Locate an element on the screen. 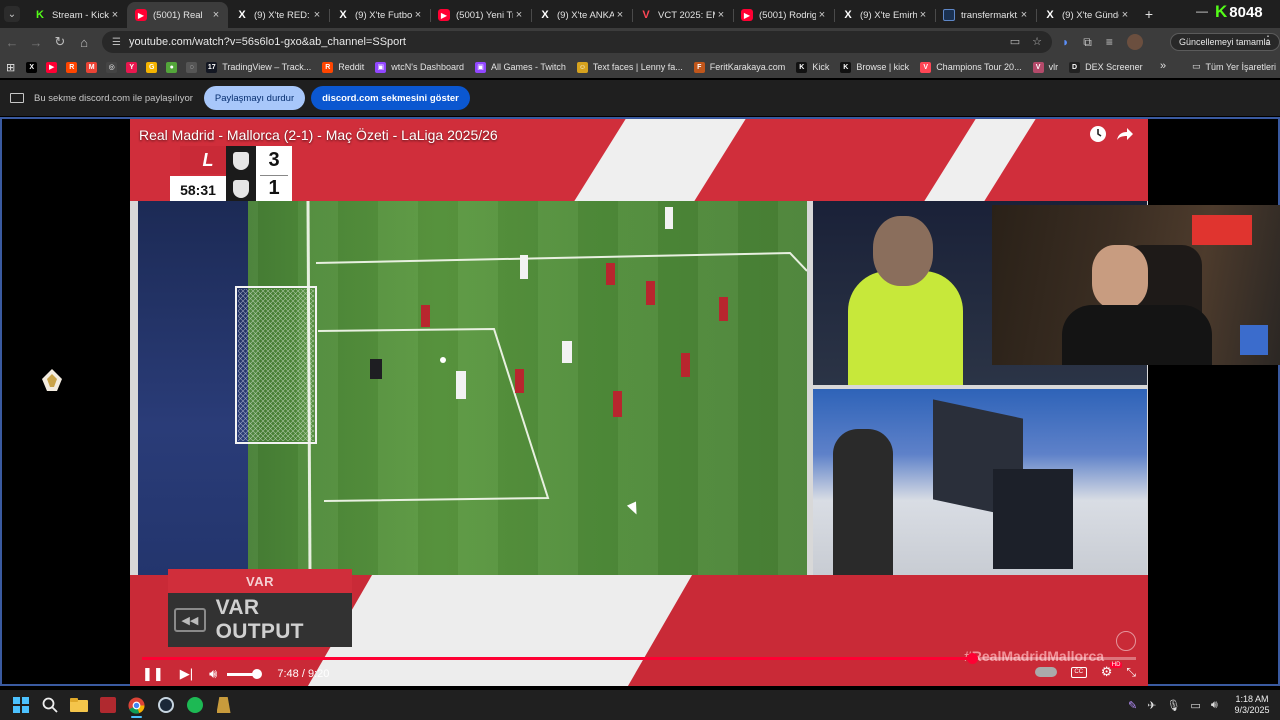 This screenshot has height=720, width=1280. show-discord-tab-button: discord.com sekmesini göster is located at coordinates (390, 98).